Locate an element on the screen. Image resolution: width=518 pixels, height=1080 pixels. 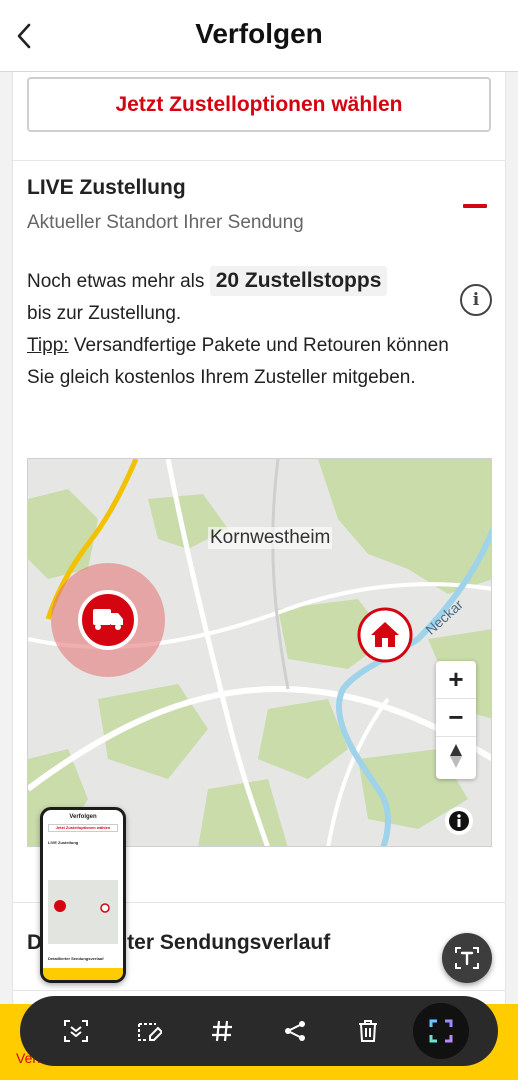
info-filled-icon is located at coordinates (459, 821).